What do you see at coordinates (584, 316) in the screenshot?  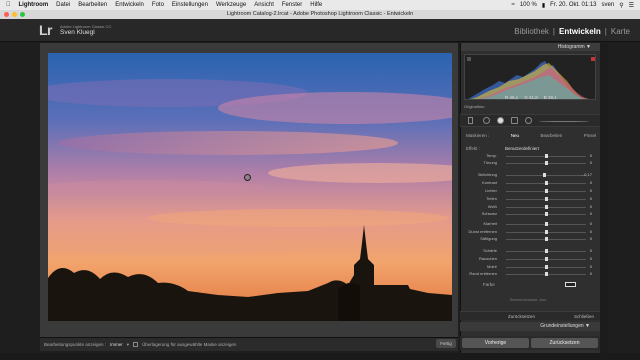 I see `close-mask-button: Schließen` at bounding box center [584, 316].